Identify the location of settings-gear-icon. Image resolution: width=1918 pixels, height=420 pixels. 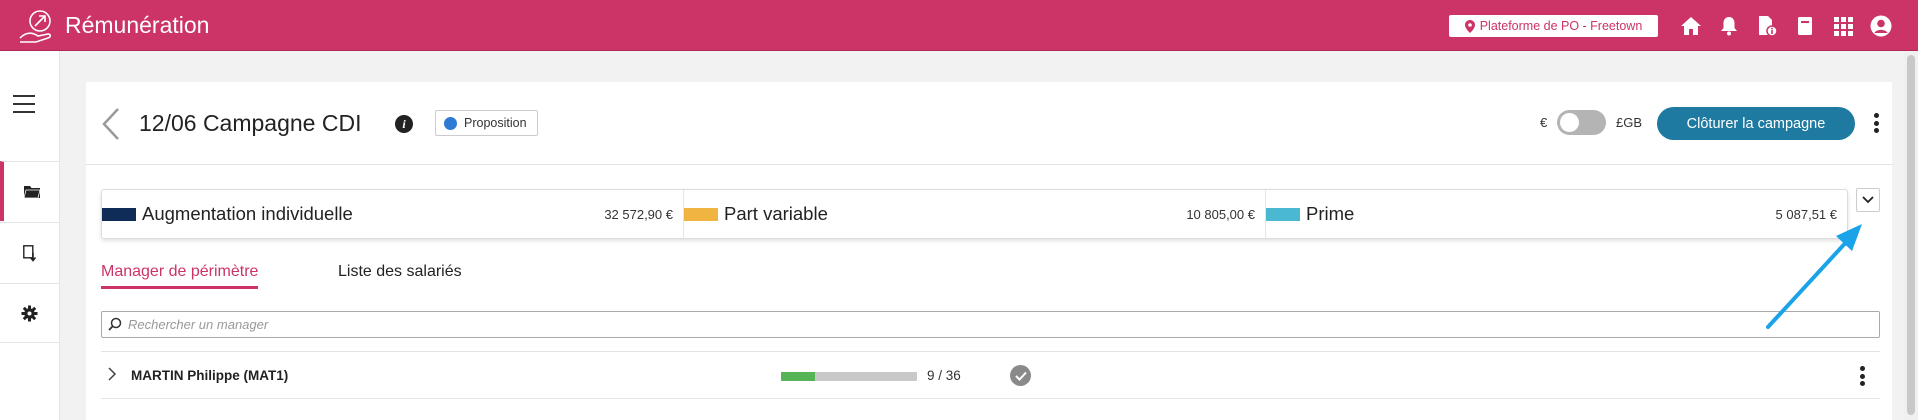
(29, 313).